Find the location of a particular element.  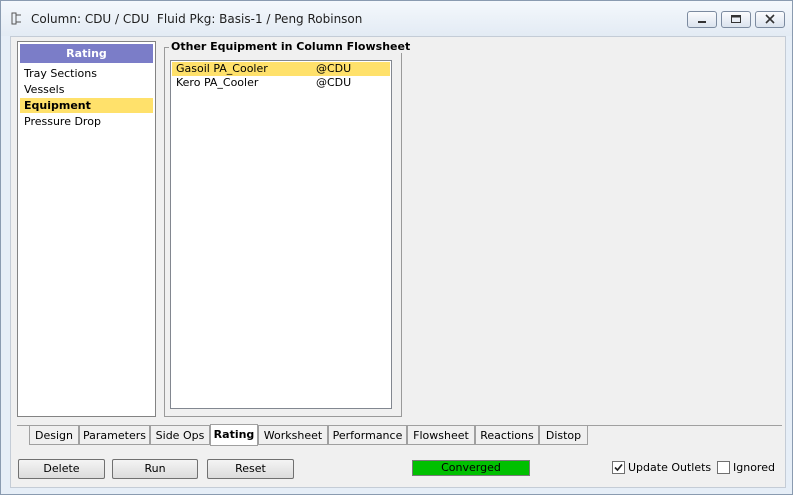

tab-distop: Distop is located at coordinates (563, 435).